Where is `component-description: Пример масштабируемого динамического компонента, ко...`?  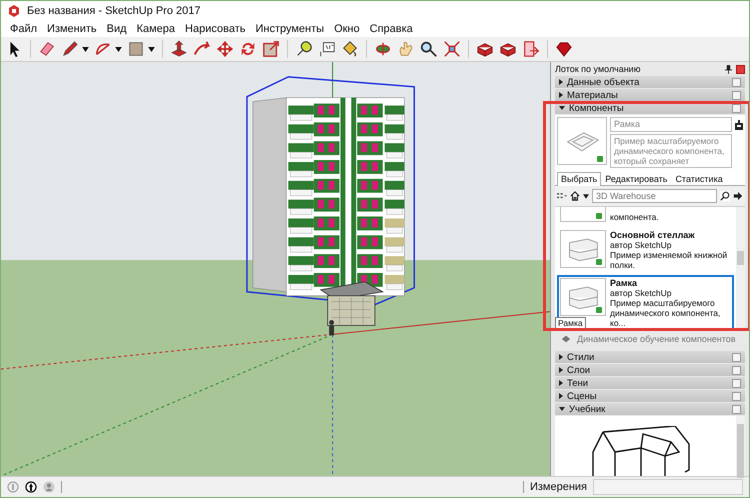 component-description: Пример масштабируемого динамического компонента, ко... is located at coordinates (666, 313).